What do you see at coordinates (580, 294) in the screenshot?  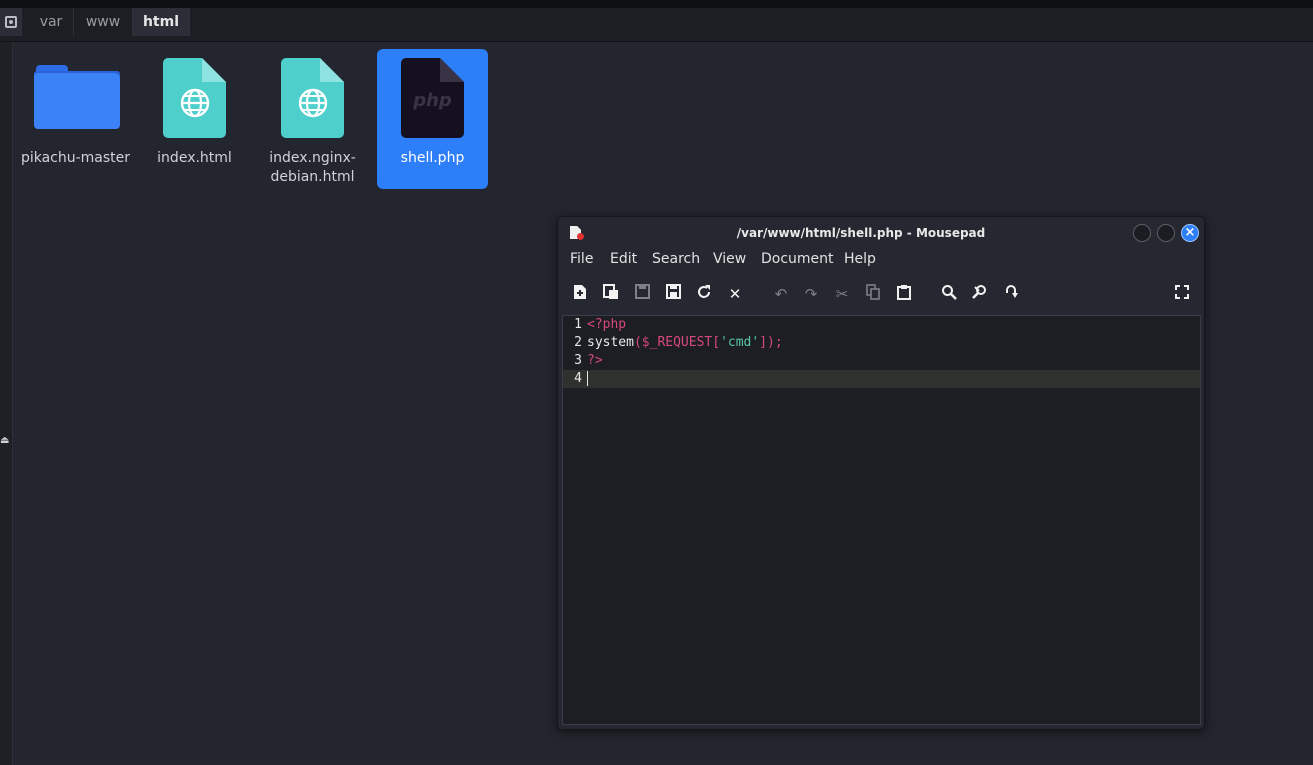 I see `new-document-icon` at bounding box center [580, 294].